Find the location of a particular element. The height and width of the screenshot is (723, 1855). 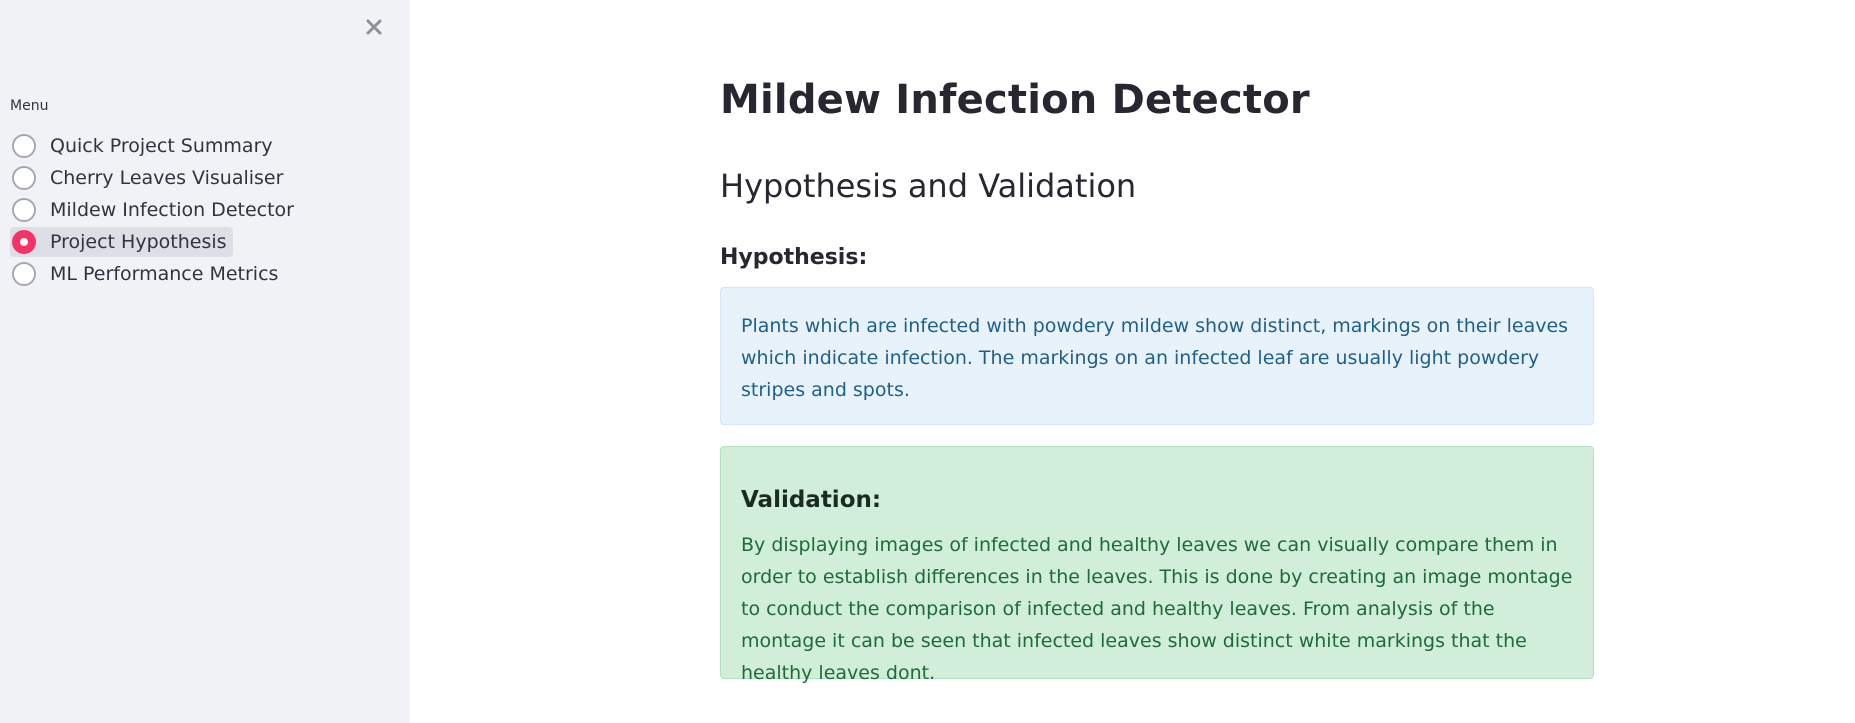

page-title: Mildew Infection Detector is located at coordinates (1015, 100).